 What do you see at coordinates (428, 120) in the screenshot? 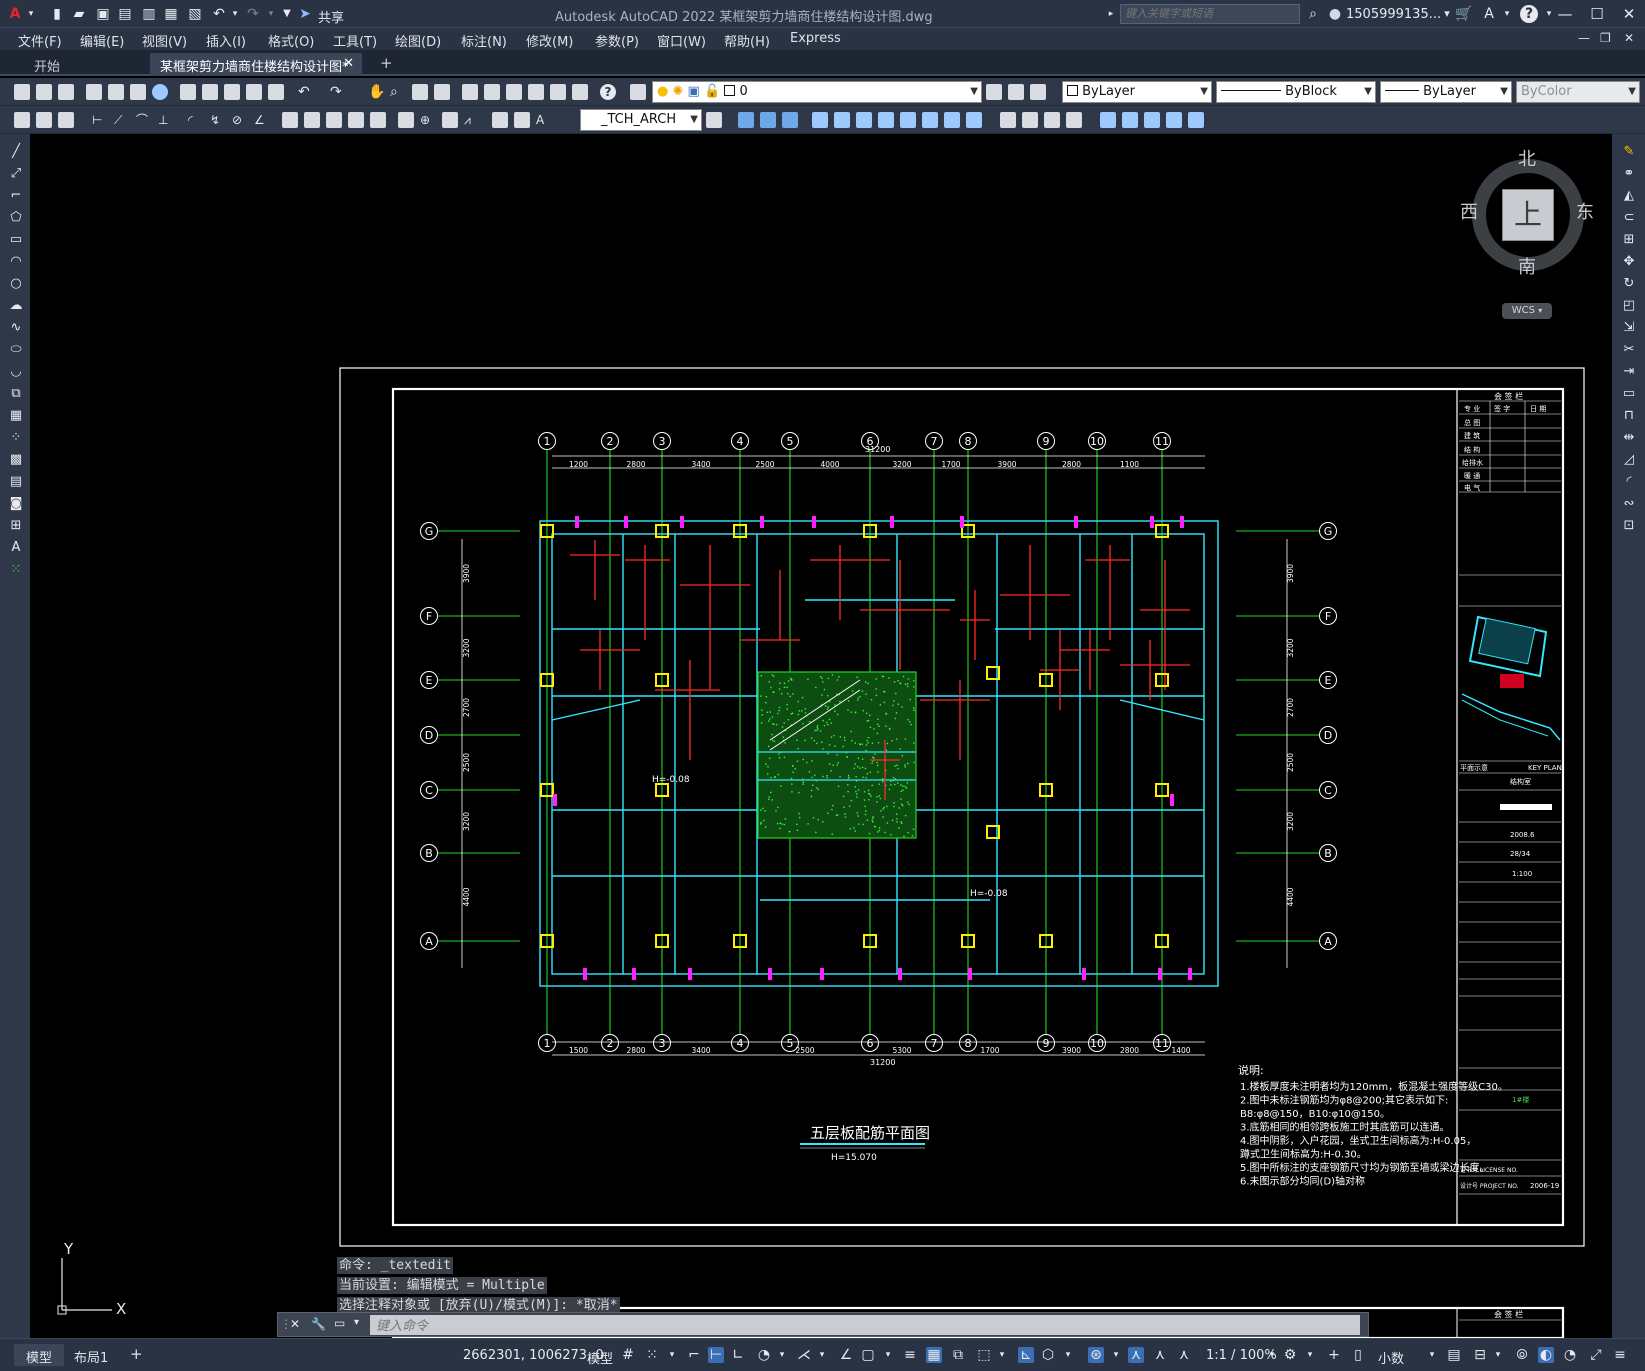
I see `center-mark-icon: ⊕` at bounding box center [428, 120].